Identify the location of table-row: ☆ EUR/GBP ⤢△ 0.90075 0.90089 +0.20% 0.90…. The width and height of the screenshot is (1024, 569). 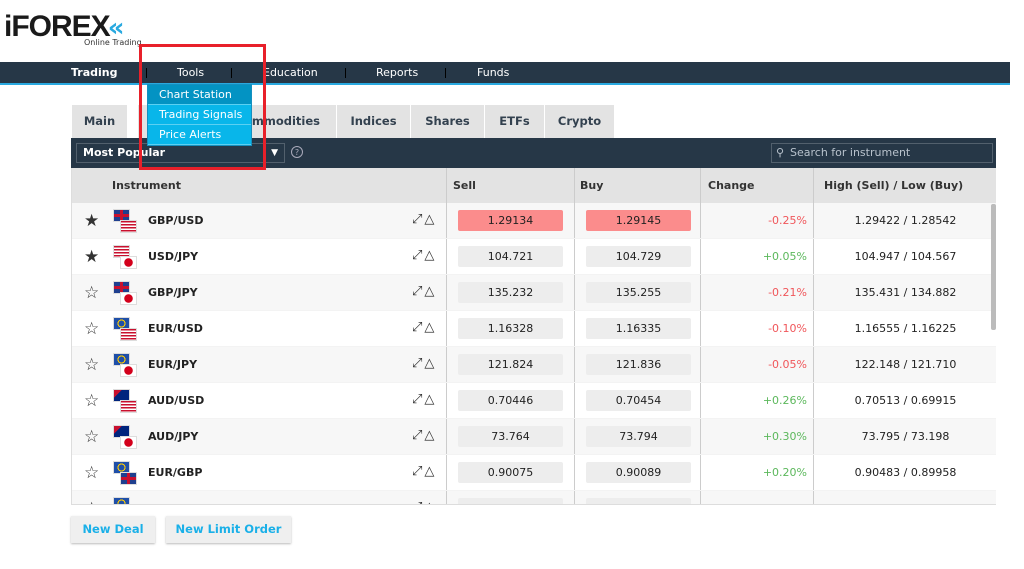
(534, 473).